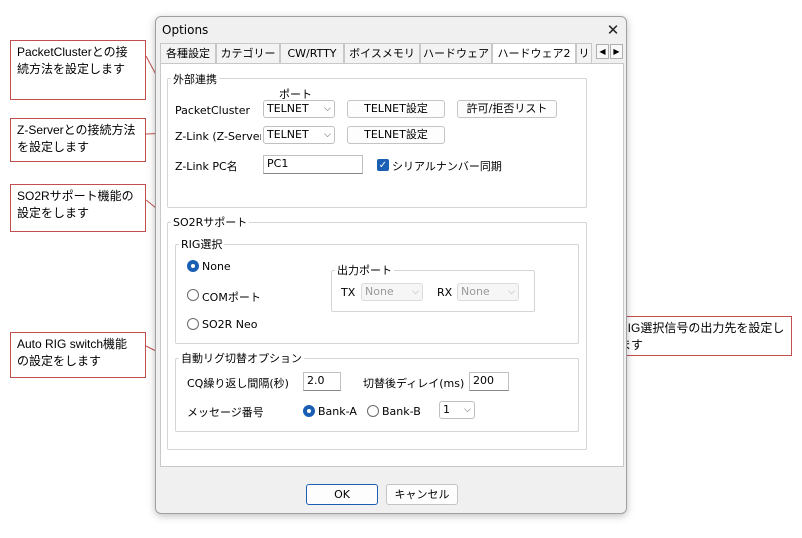  What do you see at coordinates (213, 110) in the screenshot?
I see `packet-label: PacketCluster` at bounding box center [213, 110].